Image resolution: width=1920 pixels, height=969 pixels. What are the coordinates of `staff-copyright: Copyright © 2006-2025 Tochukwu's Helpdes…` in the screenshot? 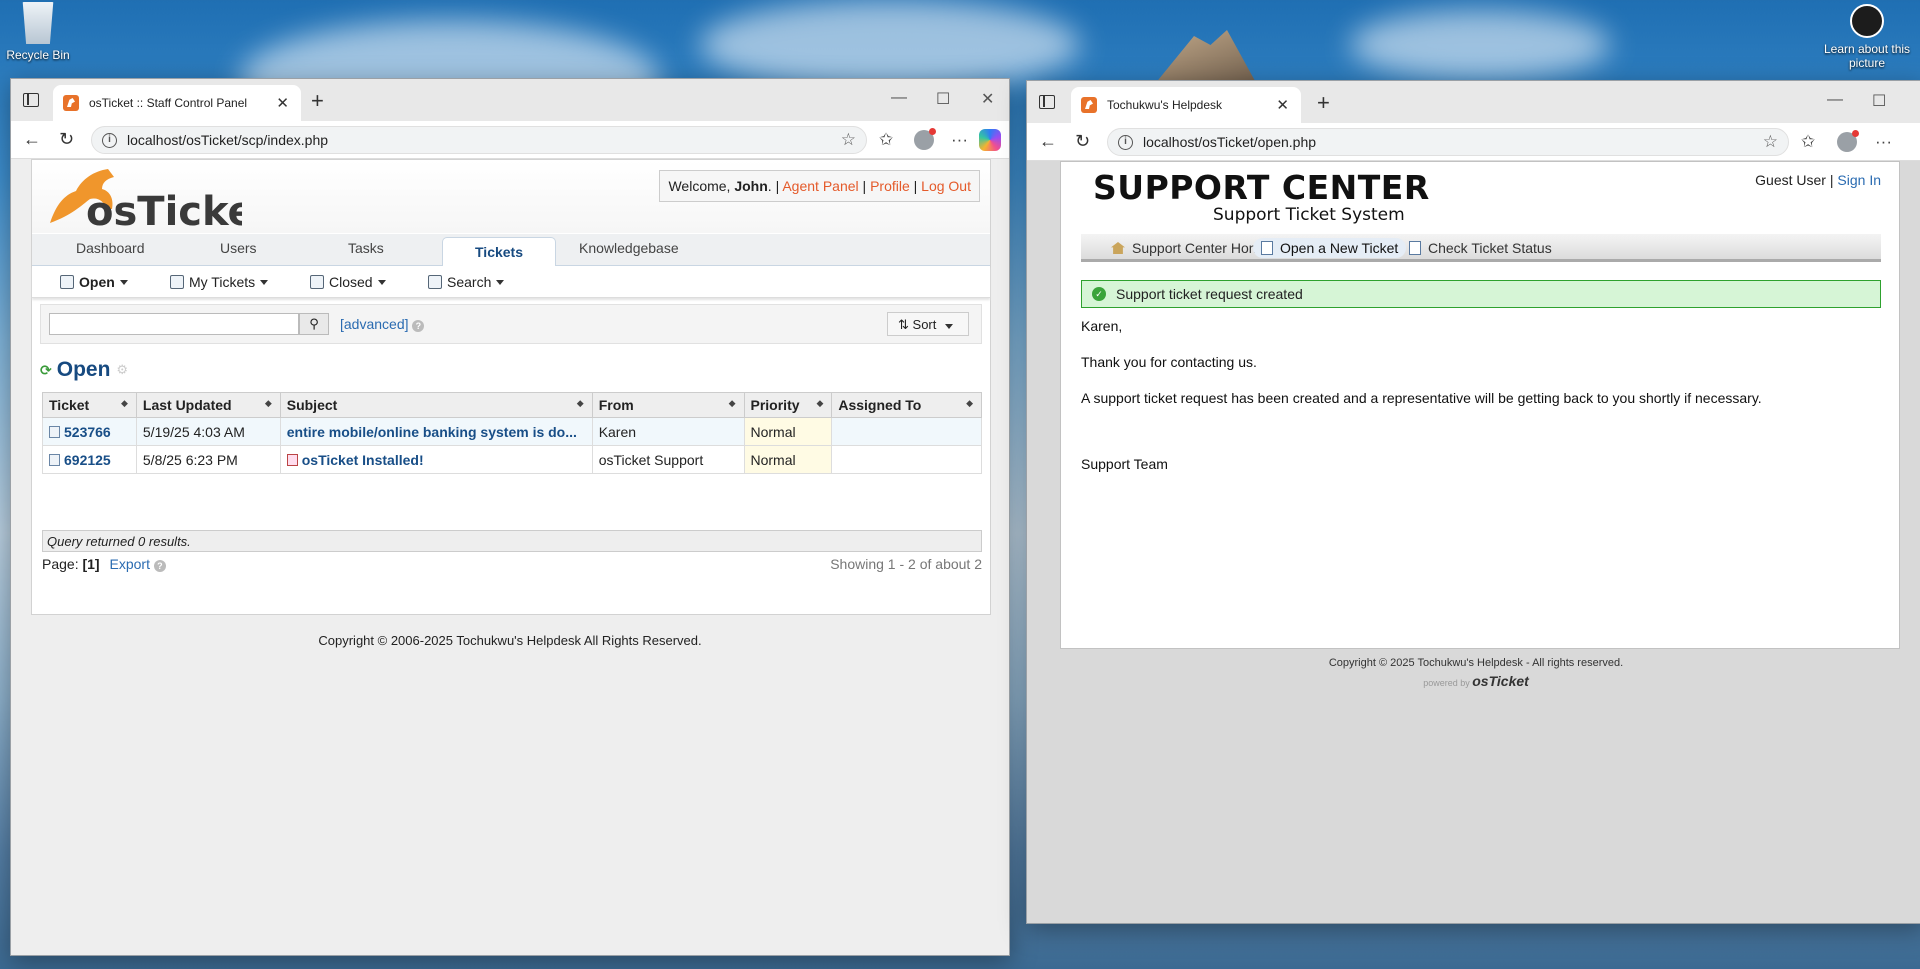 It's located at (510, 640).